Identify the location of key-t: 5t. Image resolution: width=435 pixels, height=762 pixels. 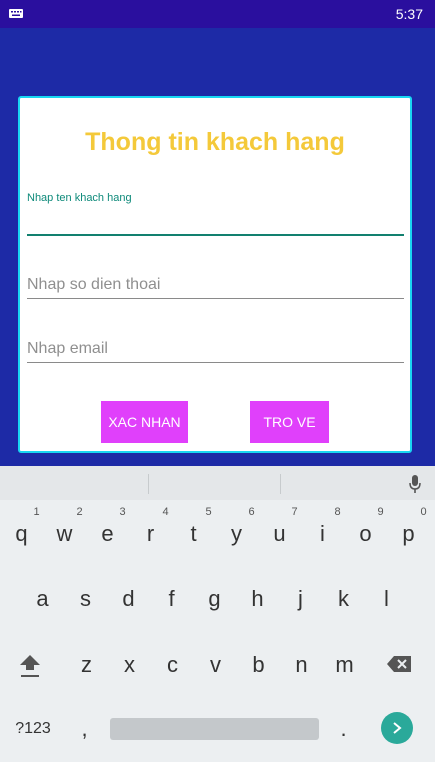
(193, 530).